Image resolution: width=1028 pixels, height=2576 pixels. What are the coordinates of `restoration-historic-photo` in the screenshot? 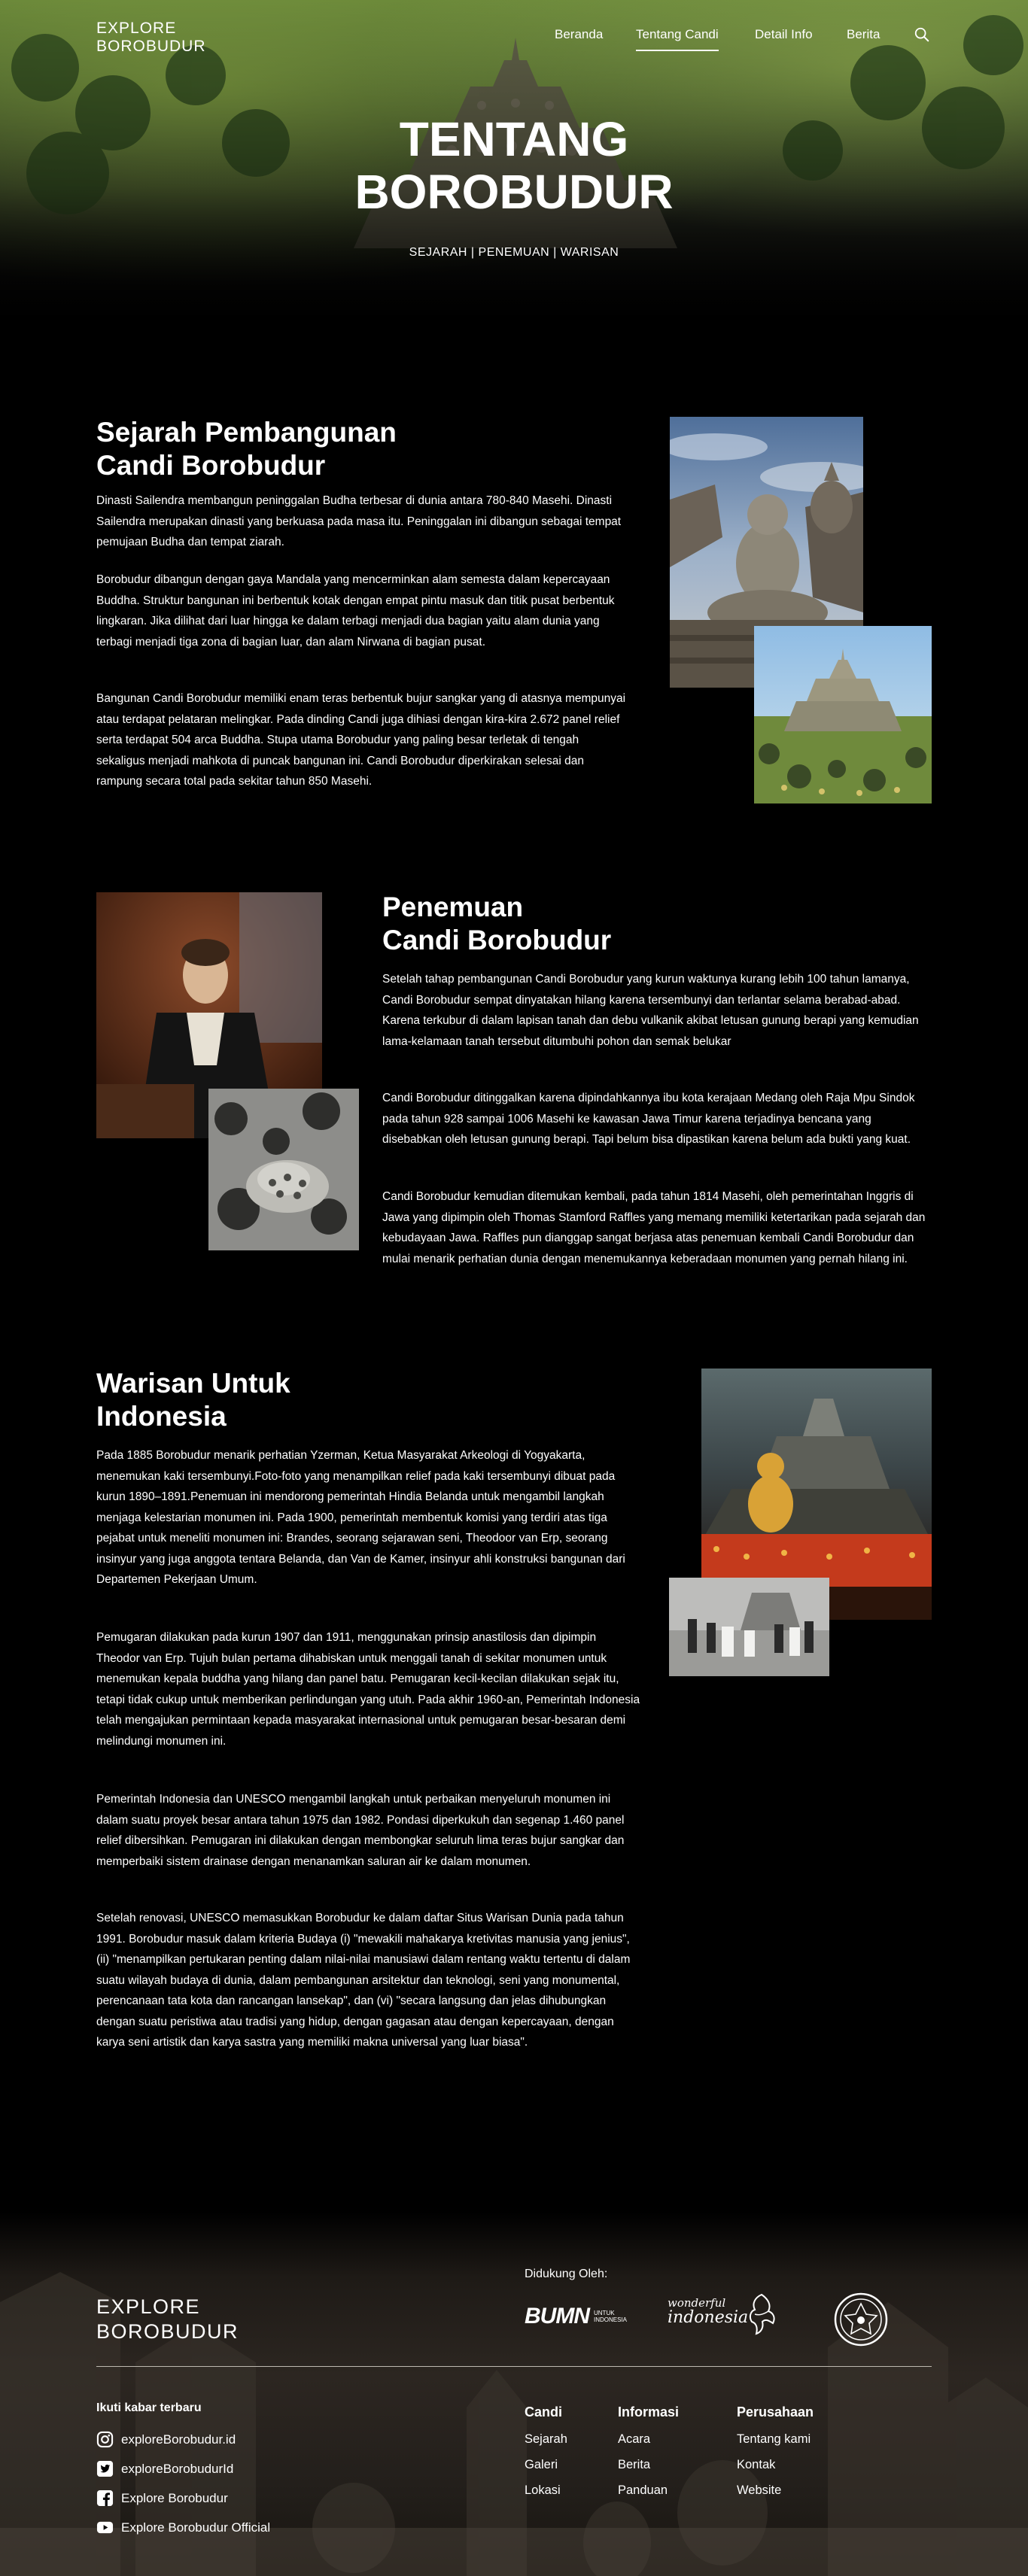 It's located at (749, 1627).